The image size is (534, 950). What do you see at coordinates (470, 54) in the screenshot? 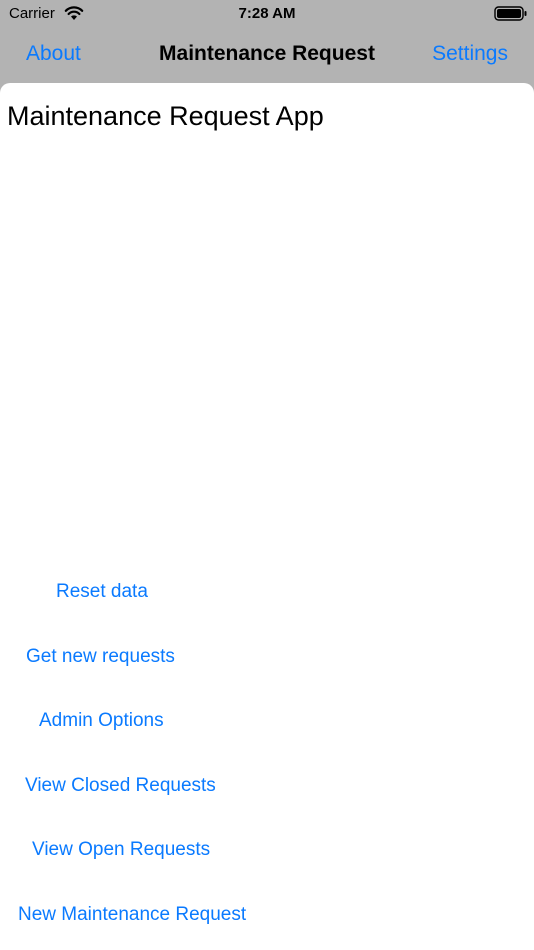
I see `settings-button: Settings` at bounding box center [470, 54].